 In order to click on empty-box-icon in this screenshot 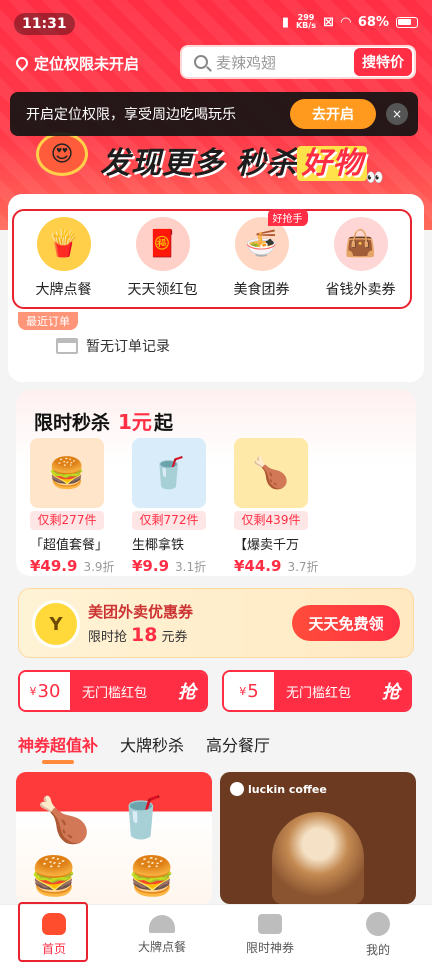, I will do `click(67, 346)`.